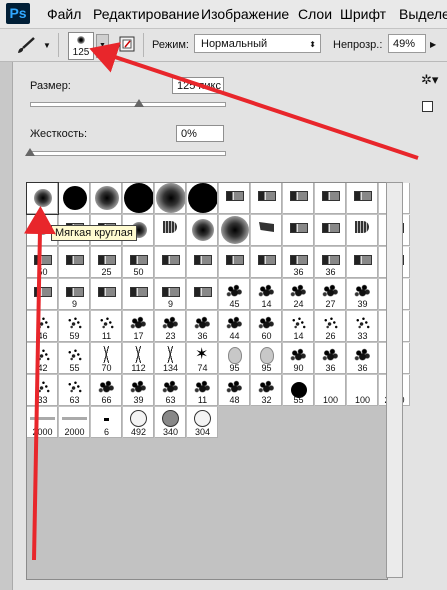 Image resolution: width=447 pixels, height=590 pixels. Describe the element at coordinates (42, 358) in the screenshot. I see `brush-preset-cell: 42` at that location.